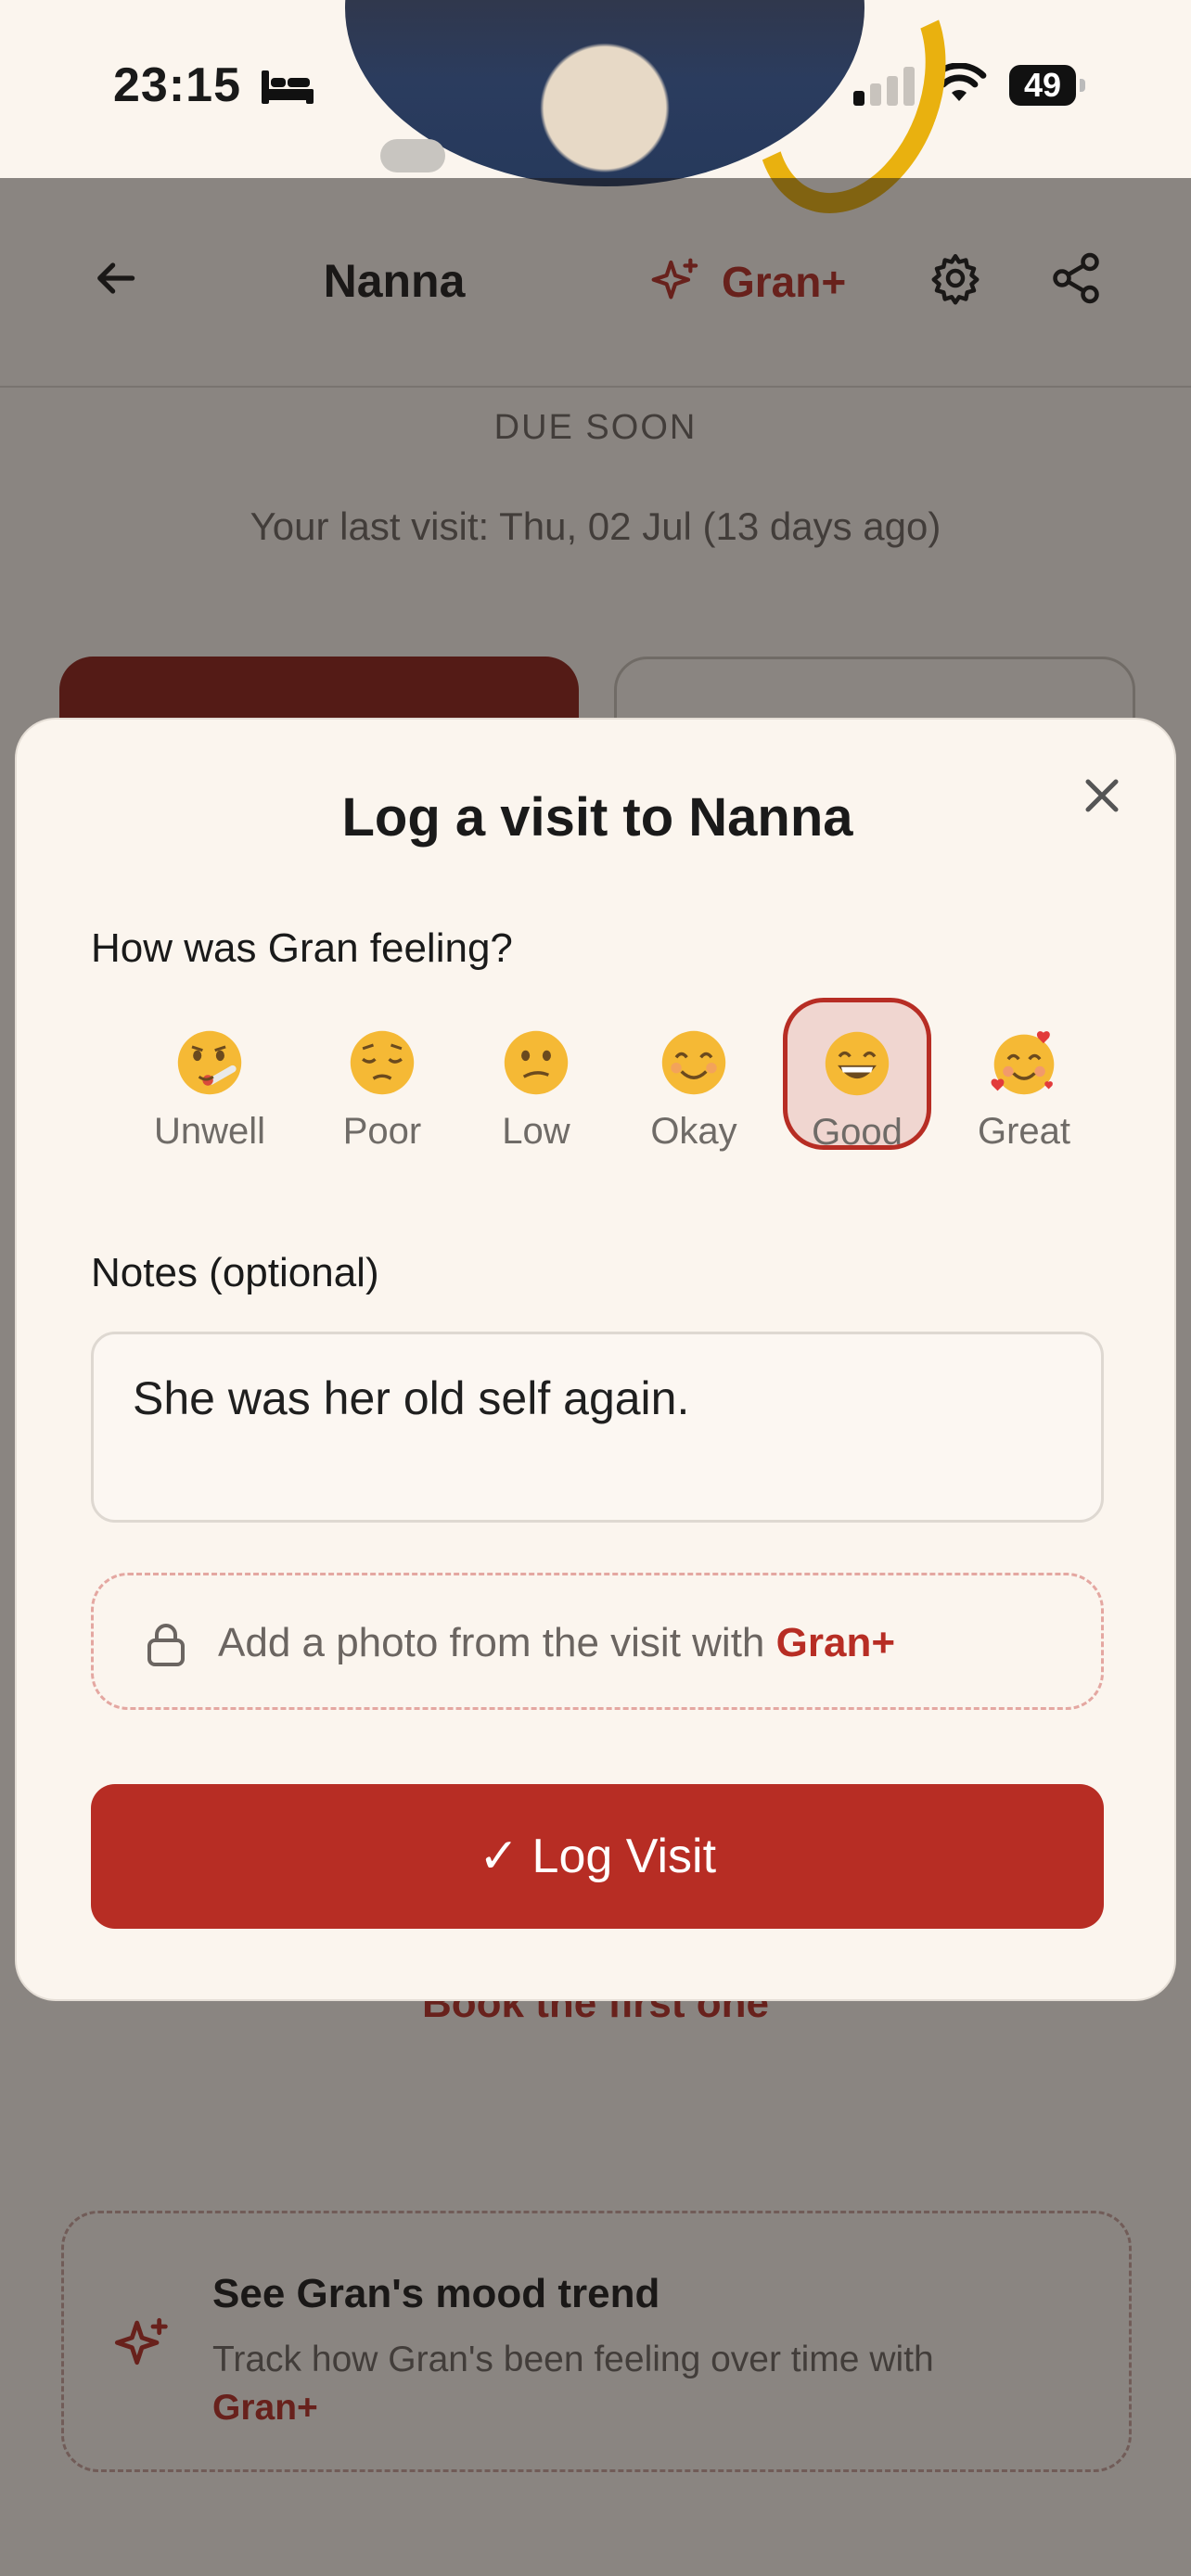 The width and height of the screenshot is (1191, 2576). What do you see at coordinates (1042, 85) in the screenshot?
I see `battery-level: 49` at bounding box center [1042, 85].